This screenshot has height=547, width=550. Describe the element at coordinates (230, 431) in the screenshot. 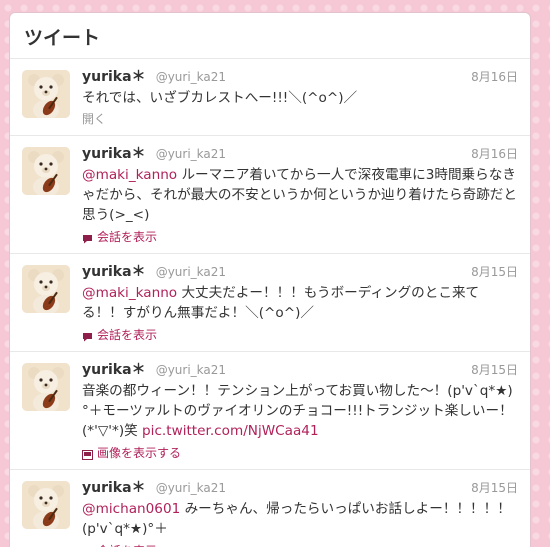

I see `pic-link: pic.twitter.com/NjWCaa41` at that location.